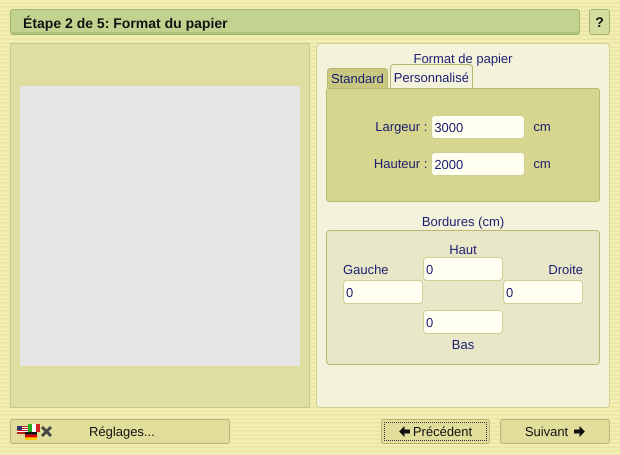  Describe the element at coordinates (404, 431) in the screenshot. I see `left-arrow-icon` at that location.